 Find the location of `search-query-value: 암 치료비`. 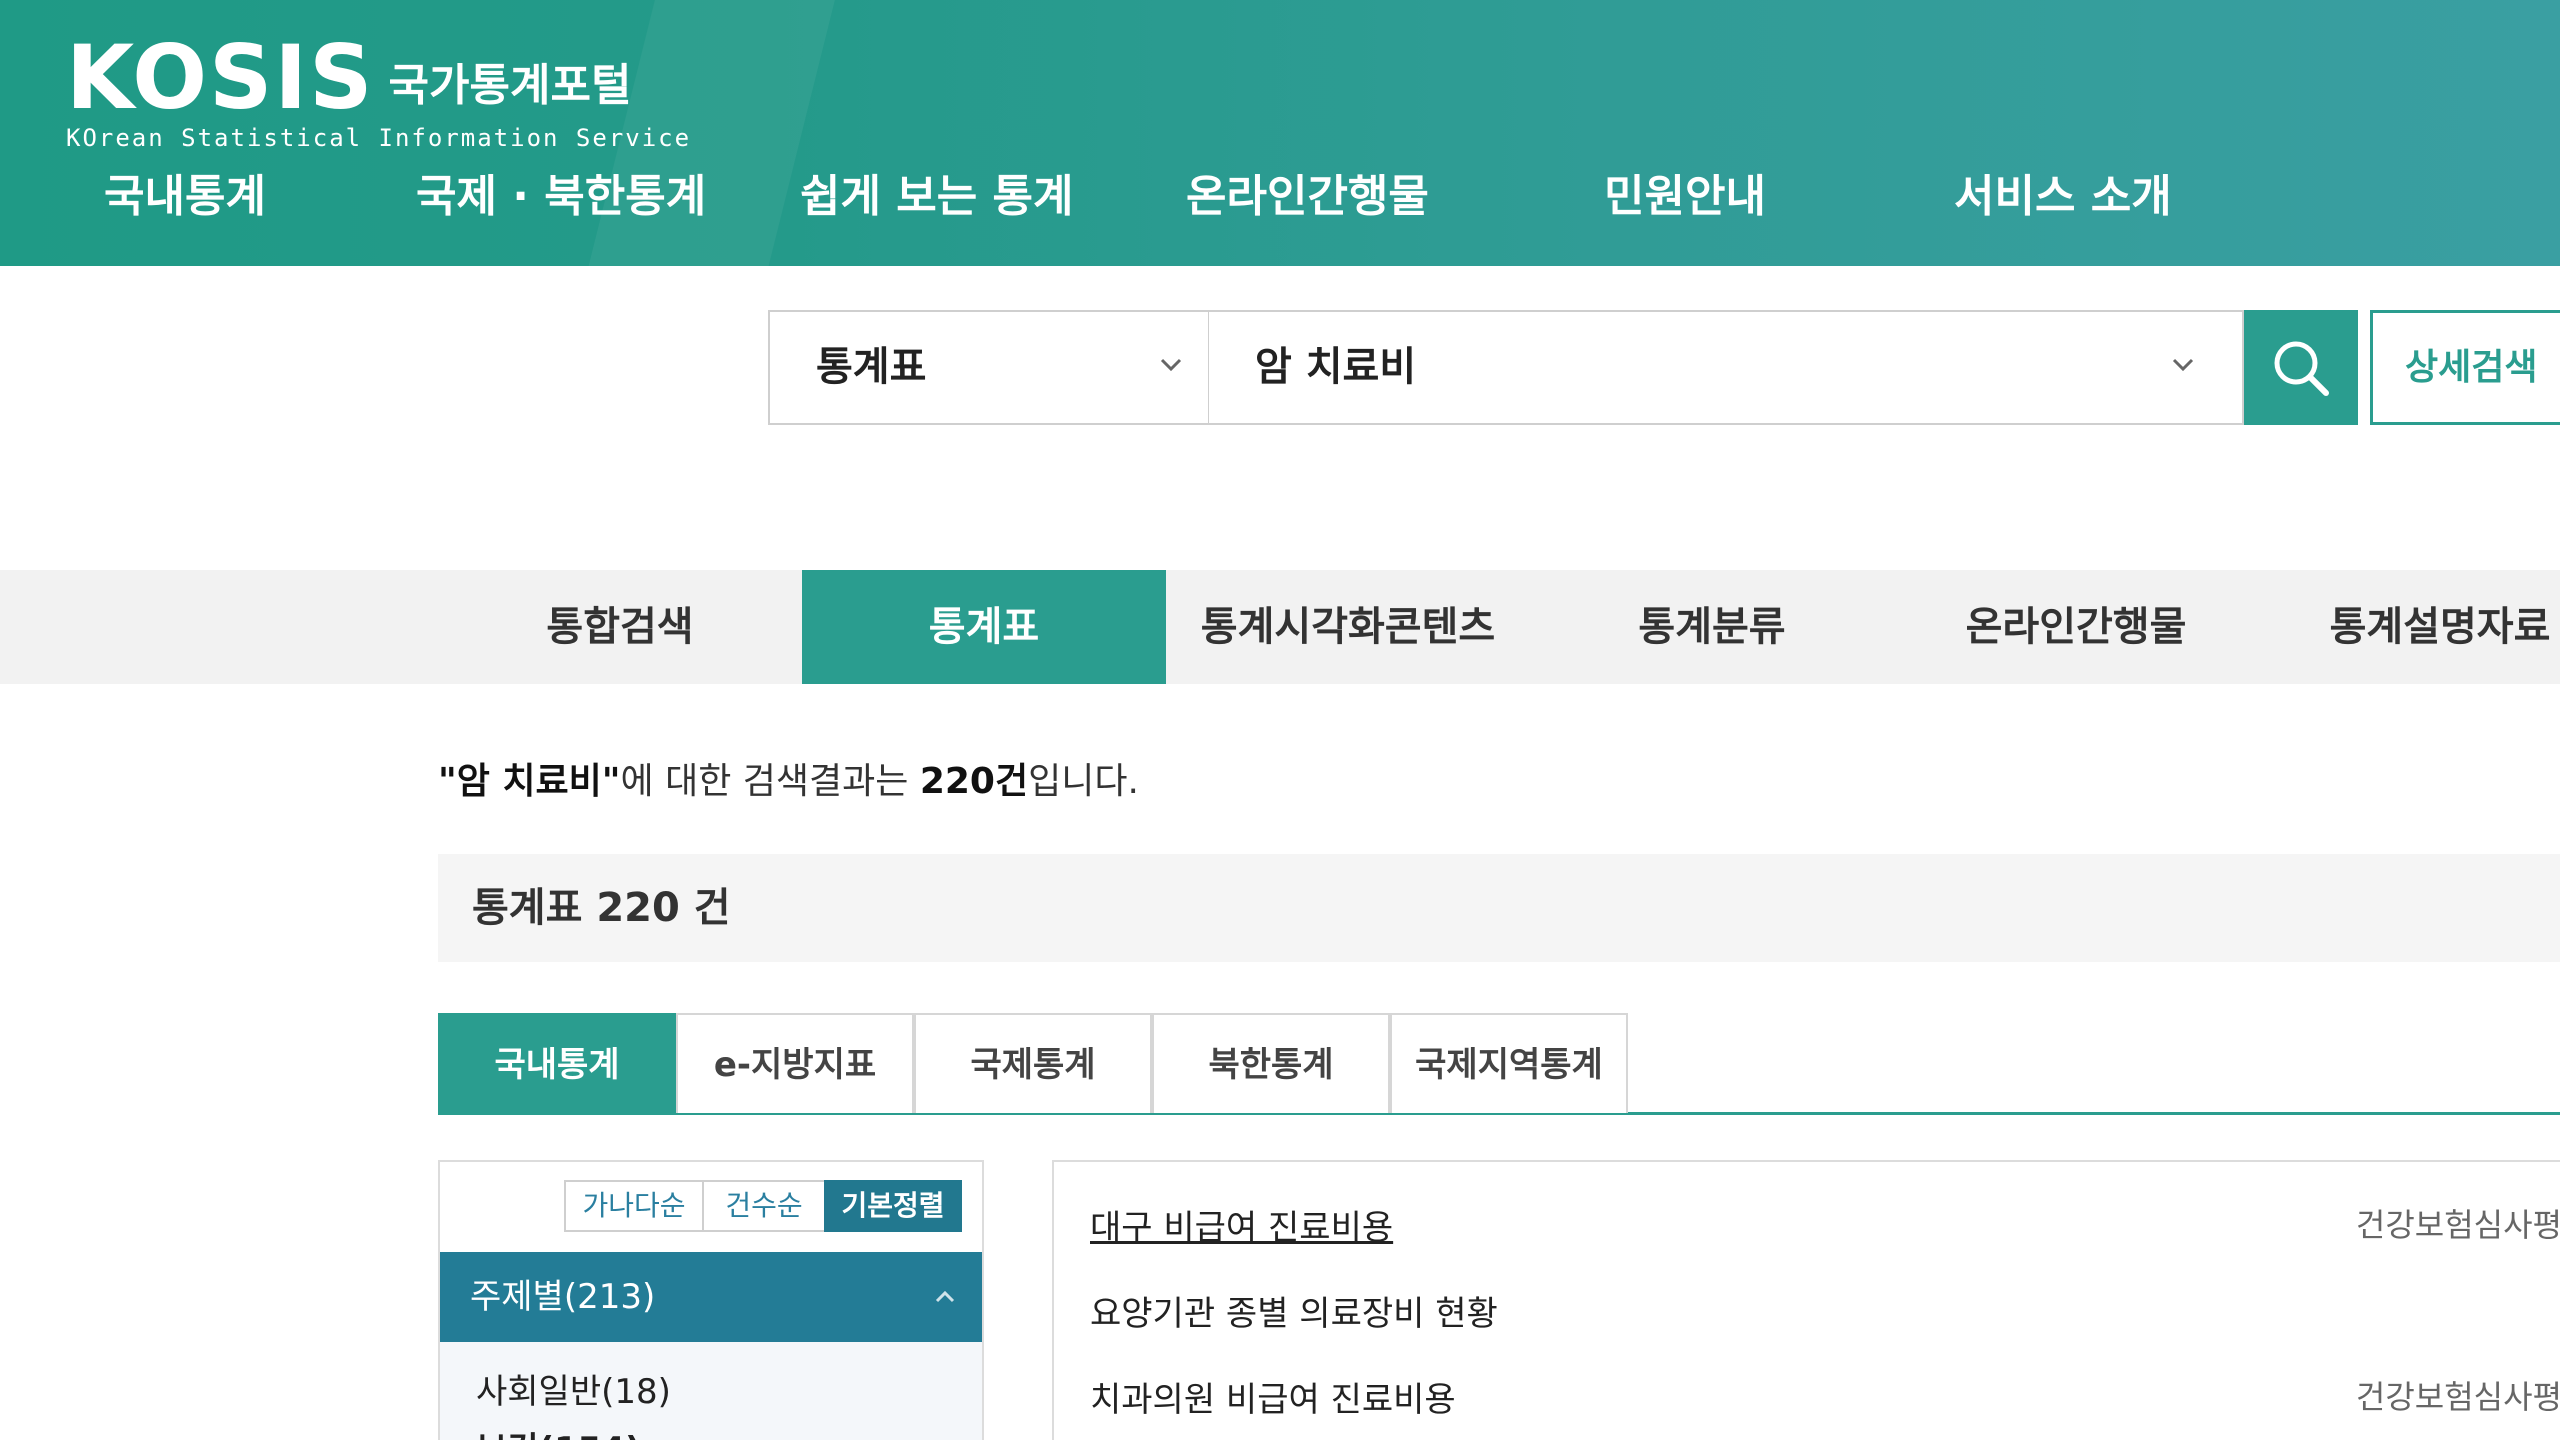

search-query-value: 암 치료비 is located at coordinates (1336, 367).